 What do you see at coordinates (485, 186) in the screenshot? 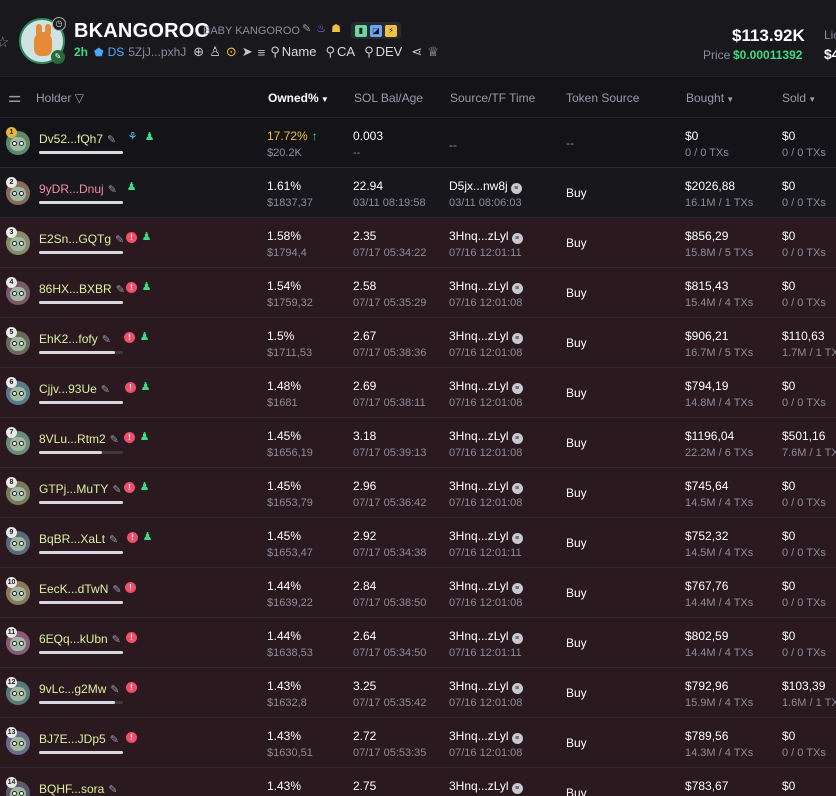
I see `funding-source: D5jx...nw8j ≡` at bounding box center [485, 186].